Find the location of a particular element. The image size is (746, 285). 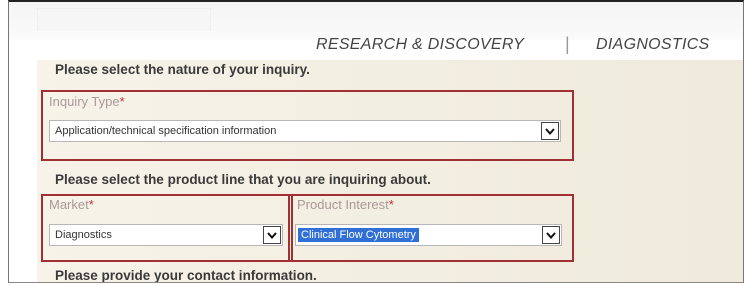

product-interest-value: Clinical Flow Cytometry is located at coordinates (358, 235).